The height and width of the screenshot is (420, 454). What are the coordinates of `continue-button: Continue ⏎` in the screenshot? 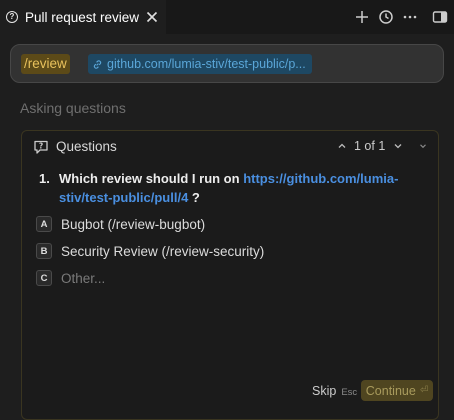 It's located at (397, 390).